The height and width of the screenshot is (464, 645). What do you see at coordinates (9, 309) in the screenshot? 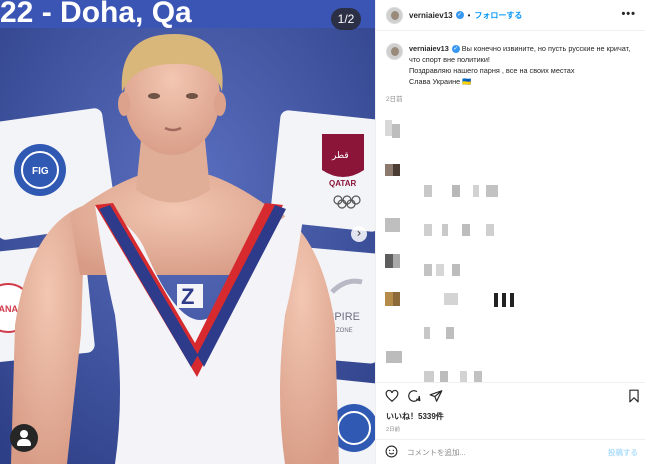
I see `svg-text: DANA` at bounding box center [9, 309].